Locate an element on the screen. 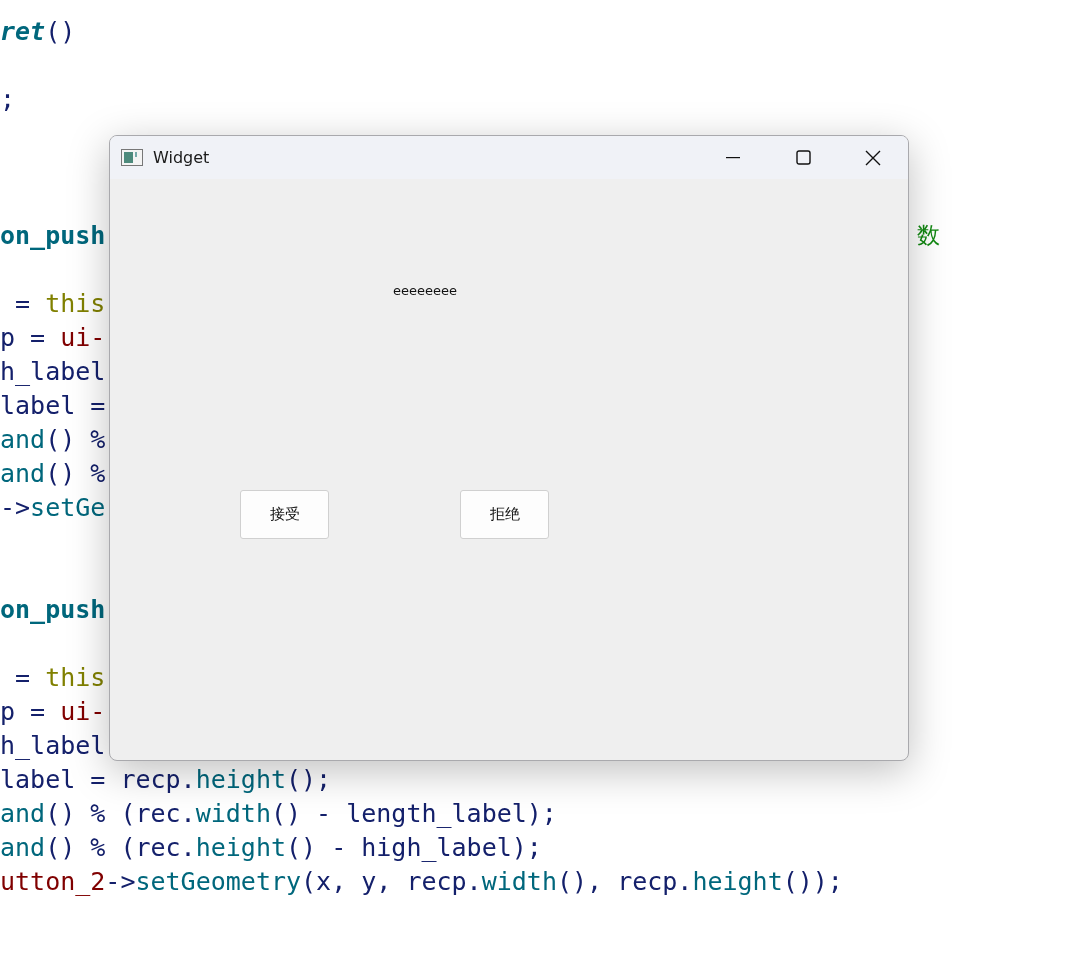  minimize-icon is located at coordinates (733, 157).